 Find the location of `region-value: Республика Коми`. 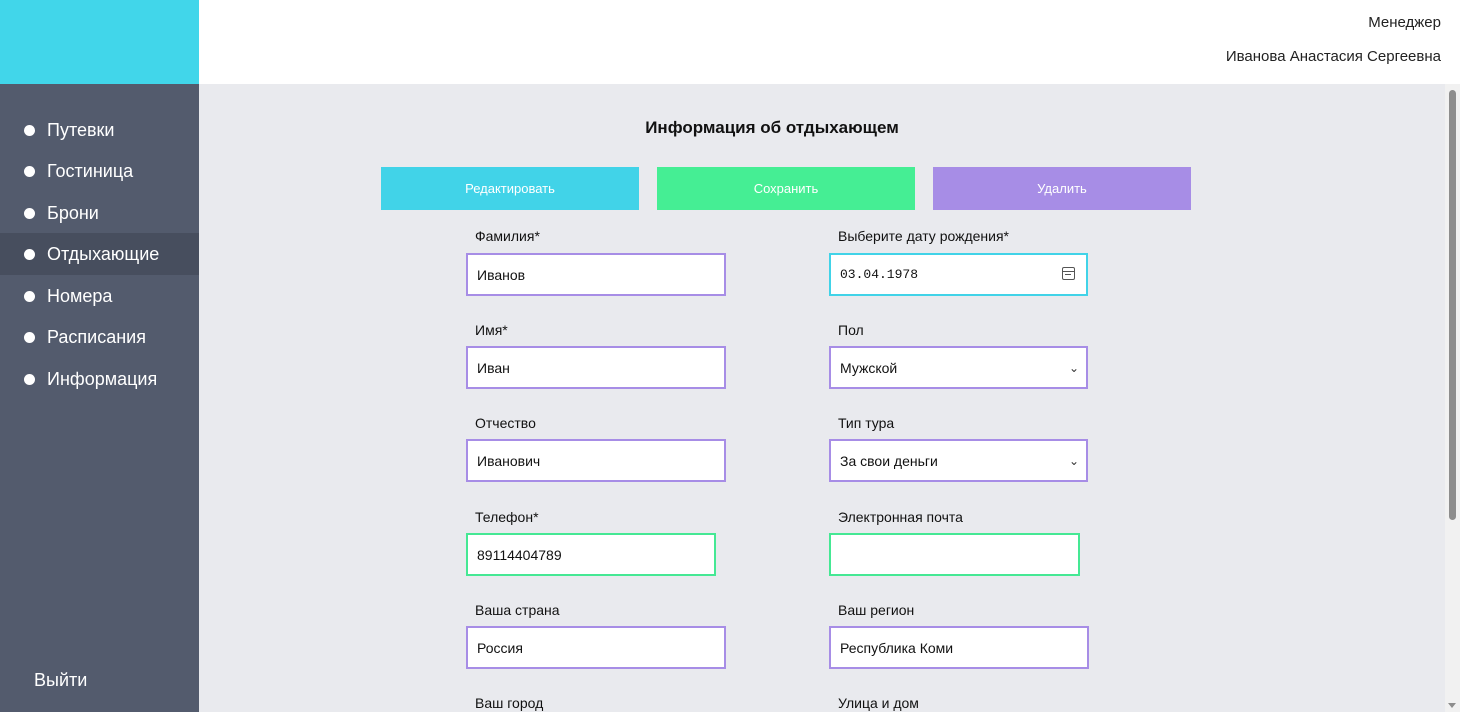

region-value: Республика Коми is located at coordinates (897, 647).